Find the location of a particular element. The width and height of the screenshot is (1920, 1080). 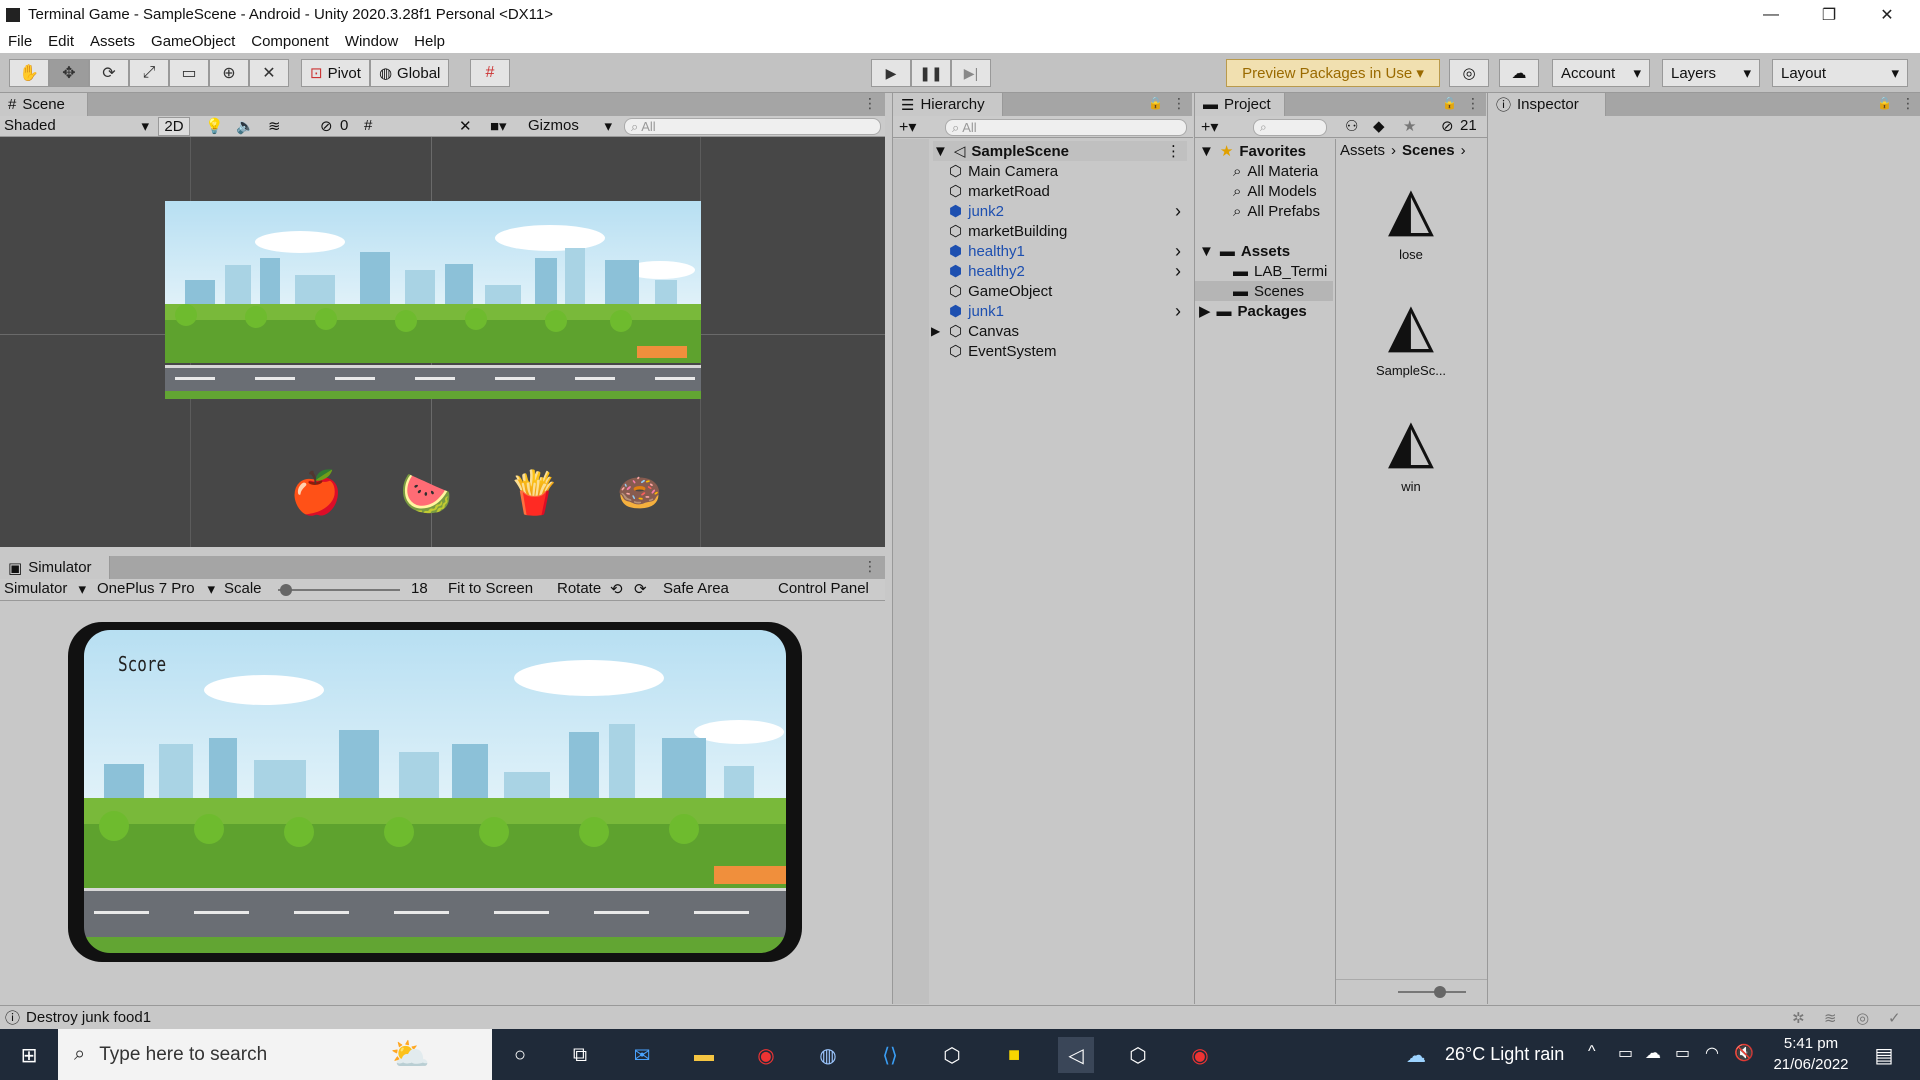

scale-tool-icon: ⤢ is located at coordinates (149, 73).